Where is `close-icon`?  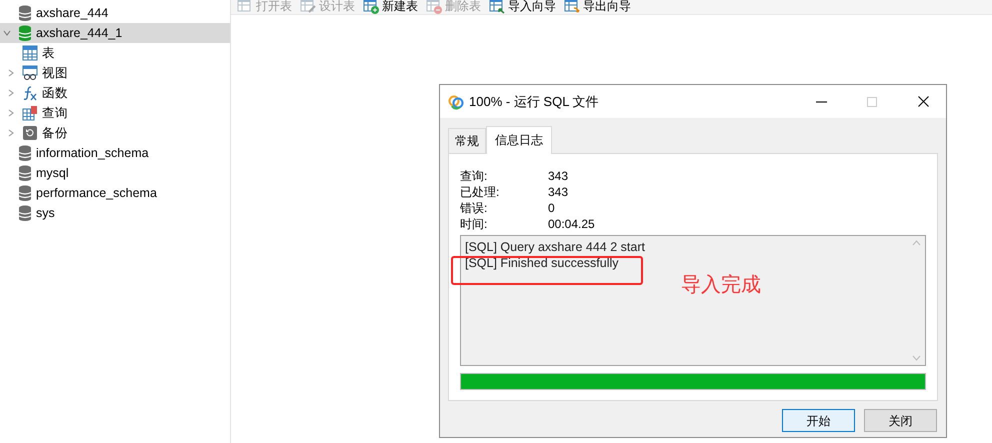
close-icon is located at coordinates (923, 101).